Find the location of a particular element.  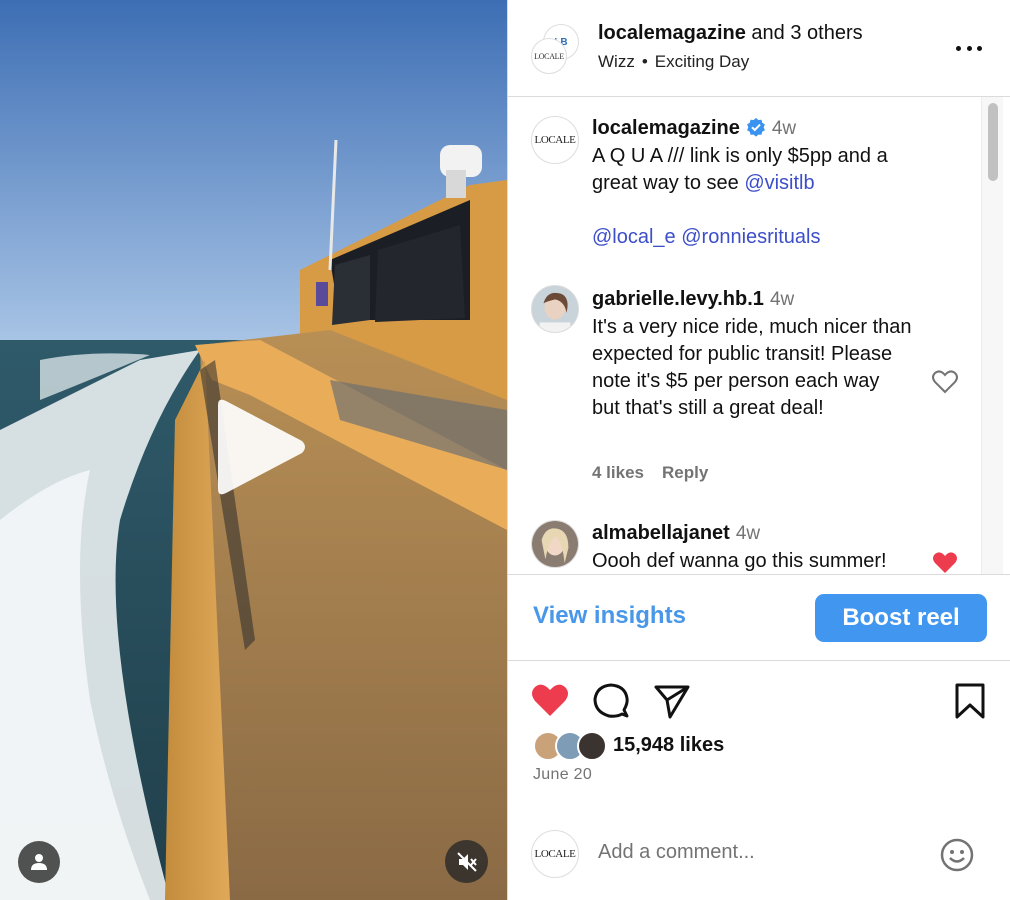

share-icon is located at coordinates (672, 701).